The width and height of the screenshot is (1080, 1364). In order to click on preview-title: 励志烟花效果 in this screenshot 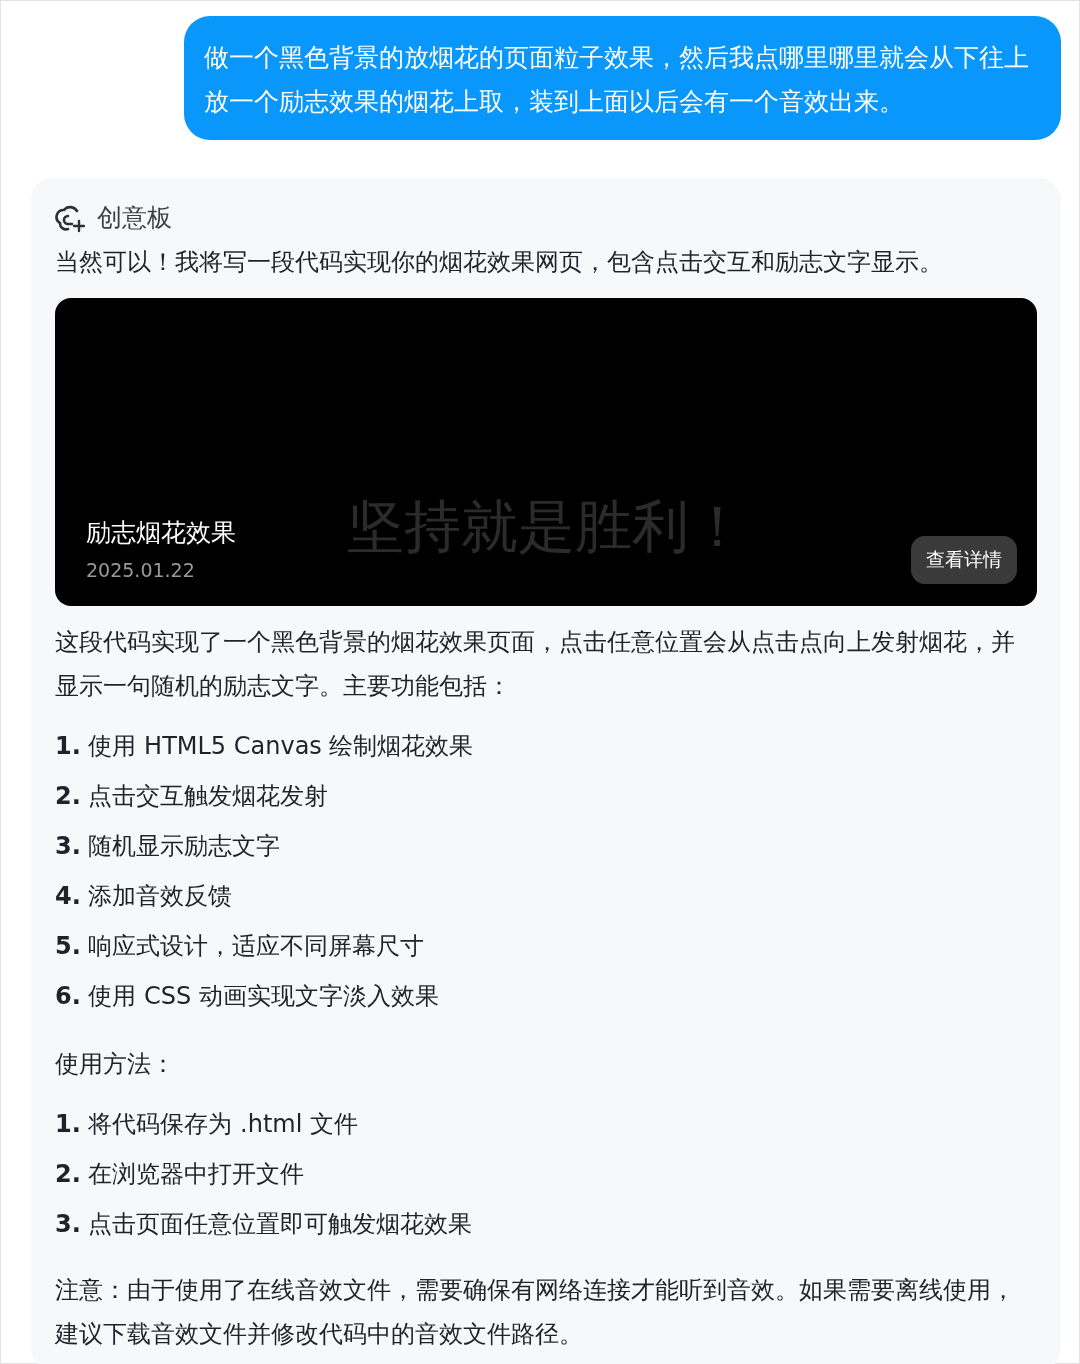, I will do `click(161, 533)`.